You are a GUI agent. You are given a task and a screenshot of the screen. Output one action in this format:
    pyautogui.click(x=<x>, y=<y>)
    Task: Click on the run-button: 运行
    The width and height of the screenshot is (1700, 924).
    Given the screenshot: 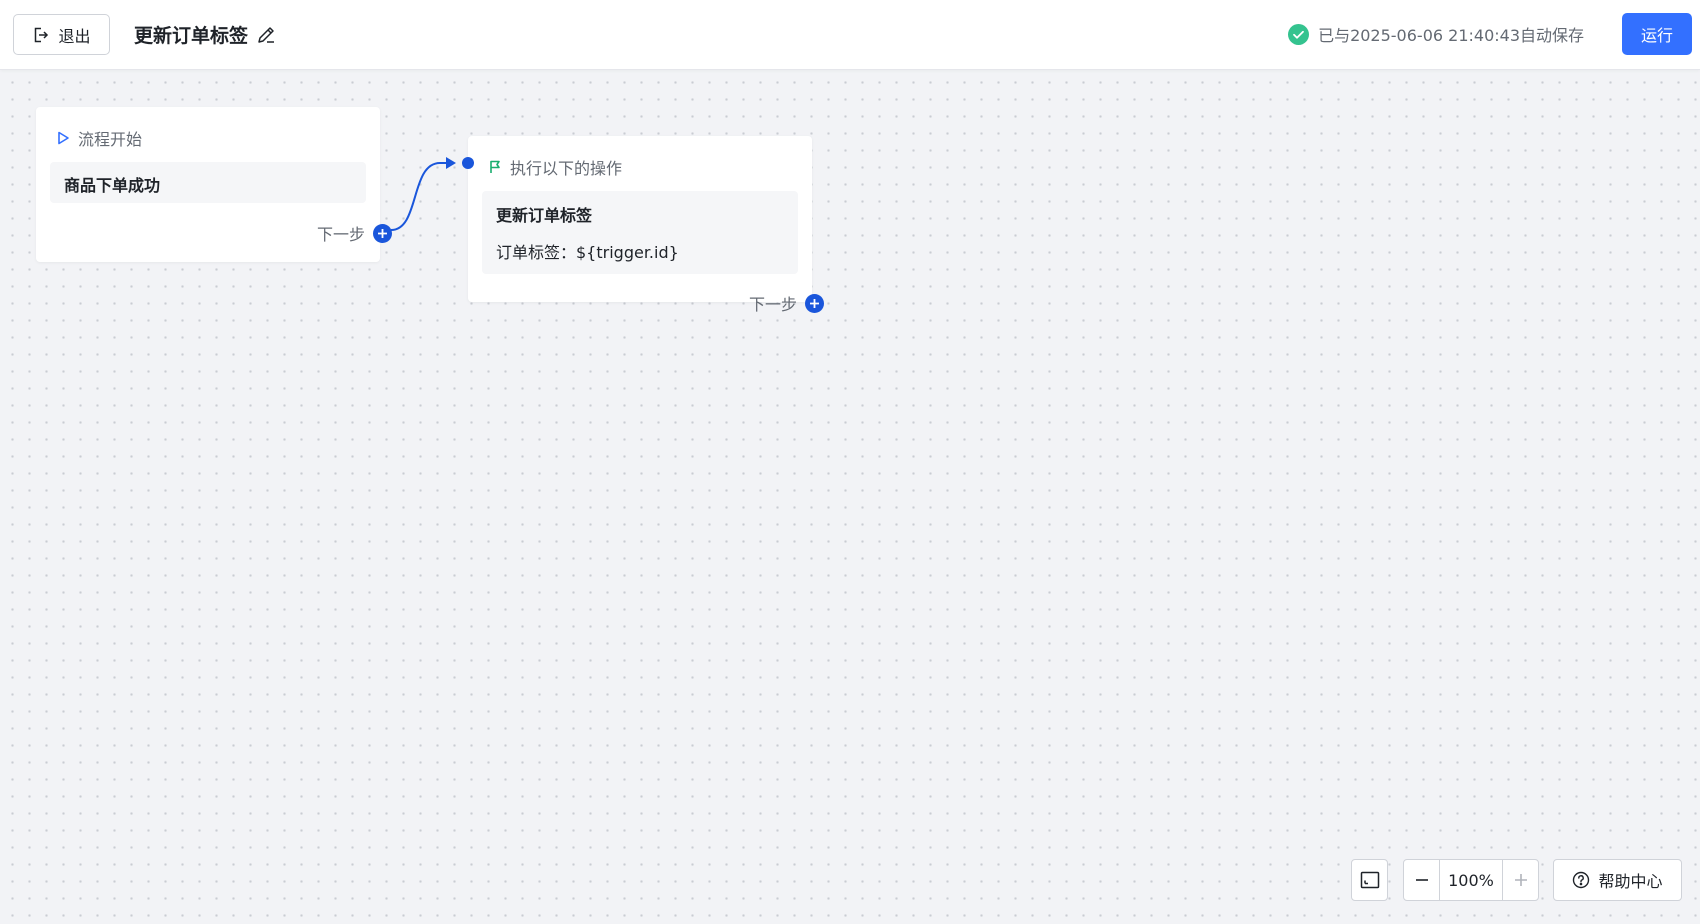 What is the action you would take?
    pyautogui.click(x=1657, y=34)
    